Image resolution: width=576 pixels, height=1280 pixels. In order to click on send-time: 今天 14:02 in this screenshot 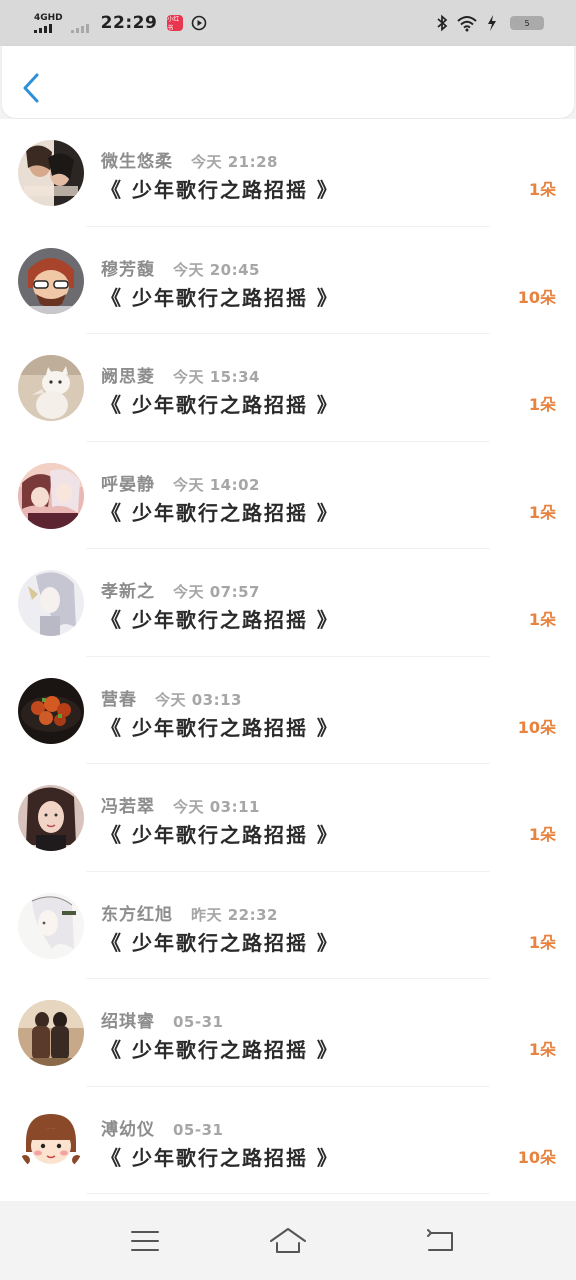, I will do `click(216, 484)`.